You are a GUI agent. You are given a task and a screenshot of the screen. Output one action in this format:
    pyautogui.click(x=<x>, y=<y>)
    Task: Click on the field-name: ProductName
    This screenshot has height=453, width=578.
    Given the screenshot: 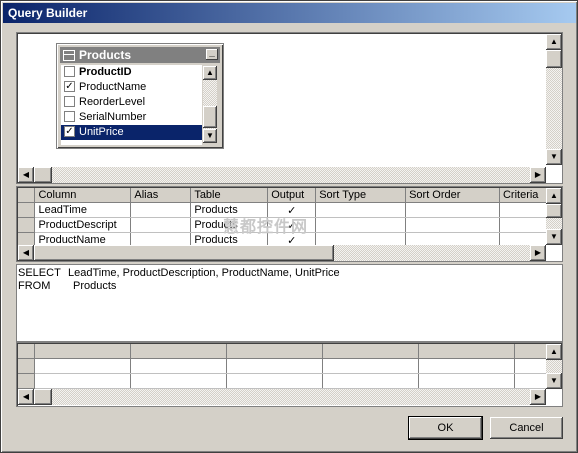 What is the action you would take?
    pyautogui.click(x=113, y=87)
    